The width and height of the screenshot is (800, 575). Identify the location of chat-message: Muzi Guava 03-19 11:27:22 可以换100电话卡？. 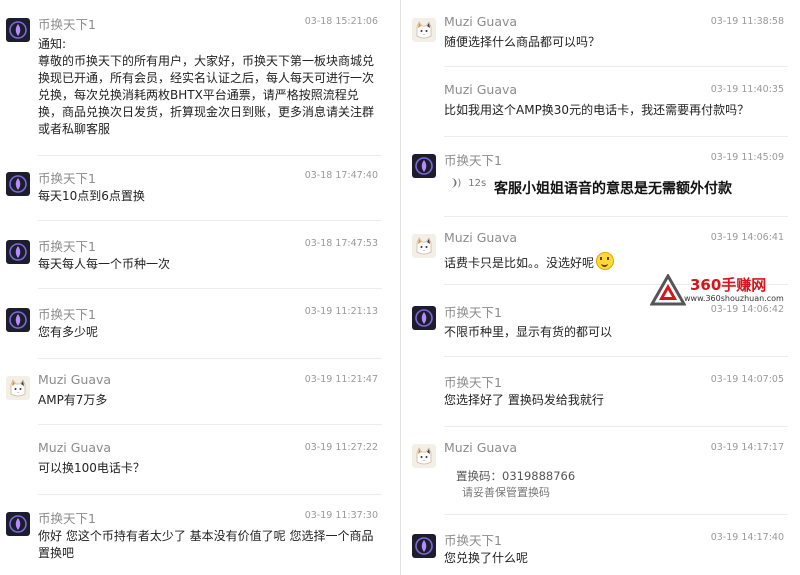
(197, 467).